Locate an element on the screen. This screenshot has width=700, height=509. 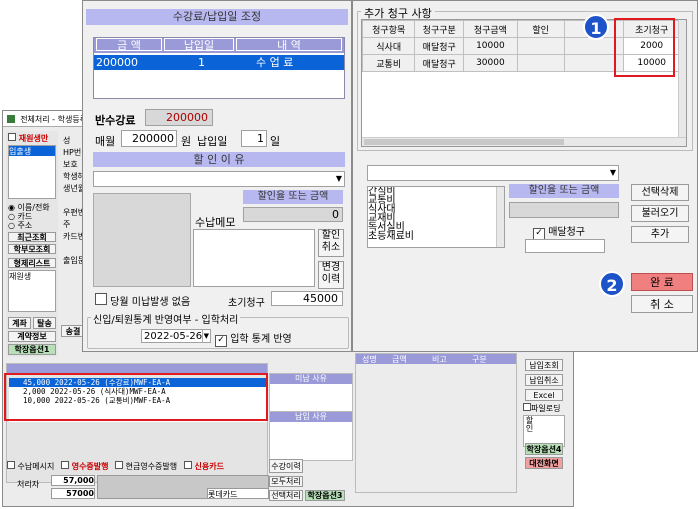
course-history-button: 수강이력 is located at coordinates (286, 466).